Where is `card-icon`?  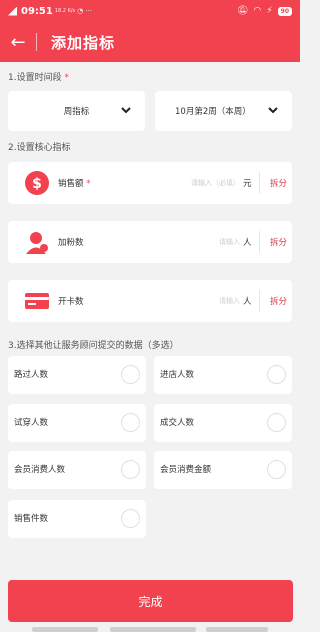 card-icon is located at coordinates (37, 301).